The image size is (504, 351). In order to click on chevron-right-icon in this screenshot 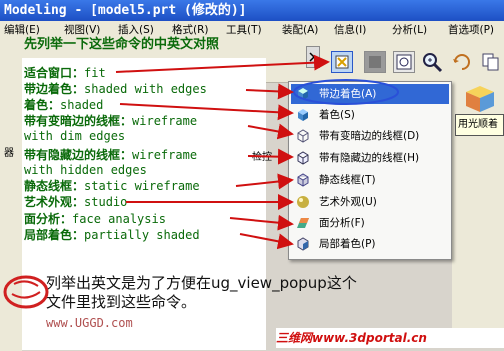, I will do `click(312, 57)`.